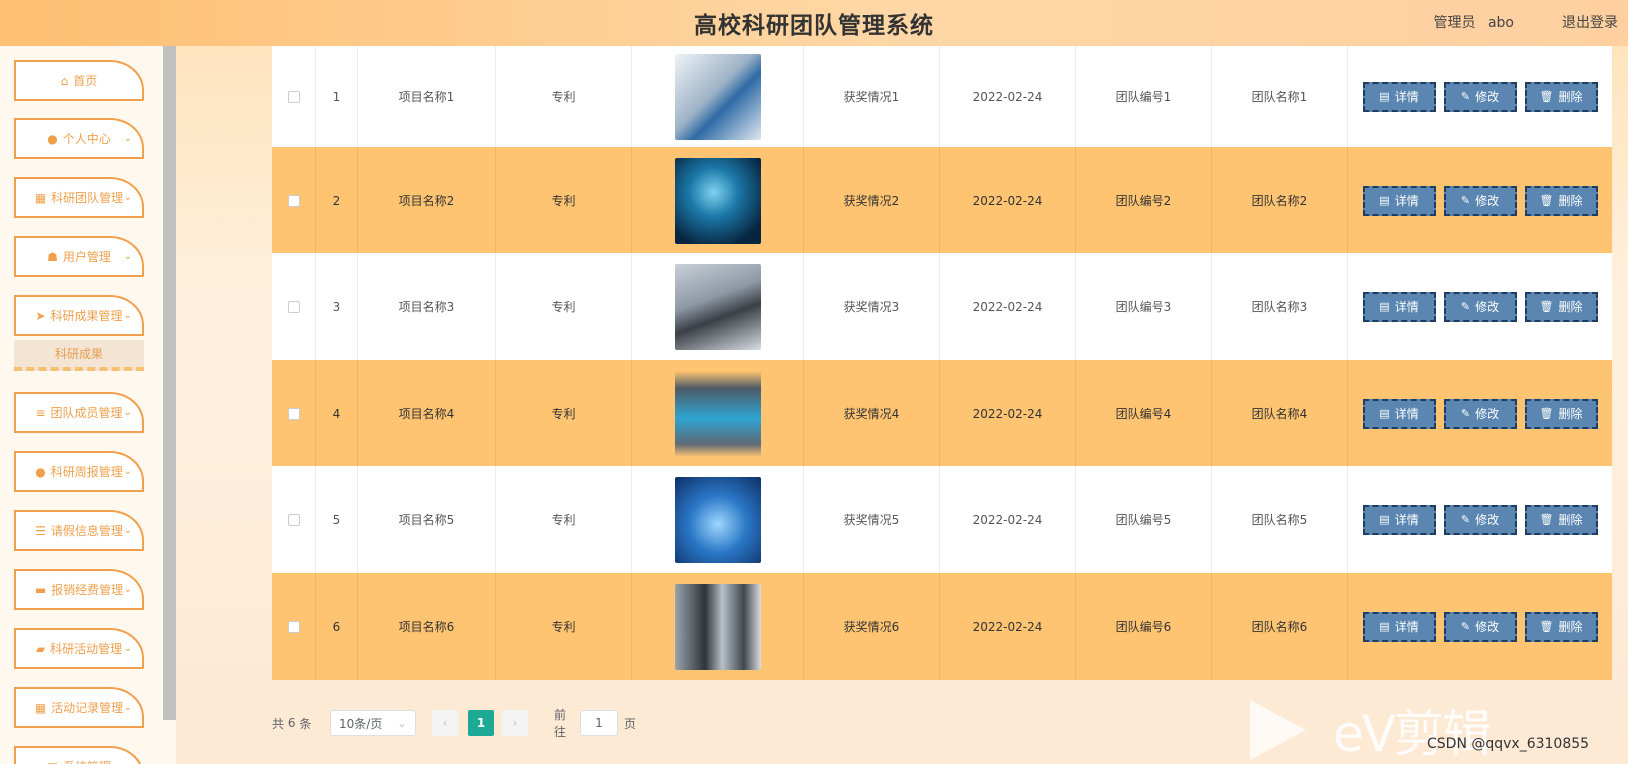  What do you see at coordinates (86, 257) in the screenshot?
I see `sidebar-item-label: 用户管理` at bounding box center [86, 257].